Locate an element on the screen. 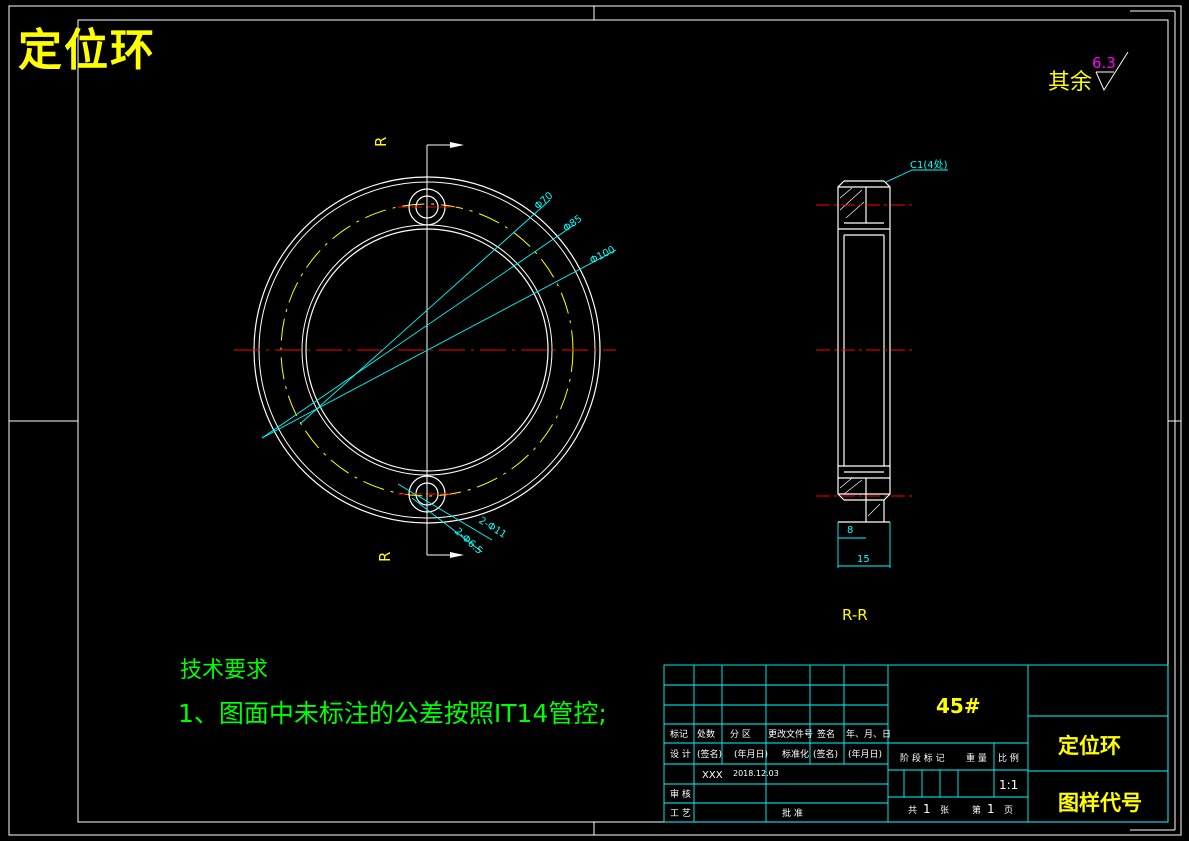 This screenshot has height=841, width=1189. label-stage: 阶 段 标 记 is located at coordinates (922, 758).